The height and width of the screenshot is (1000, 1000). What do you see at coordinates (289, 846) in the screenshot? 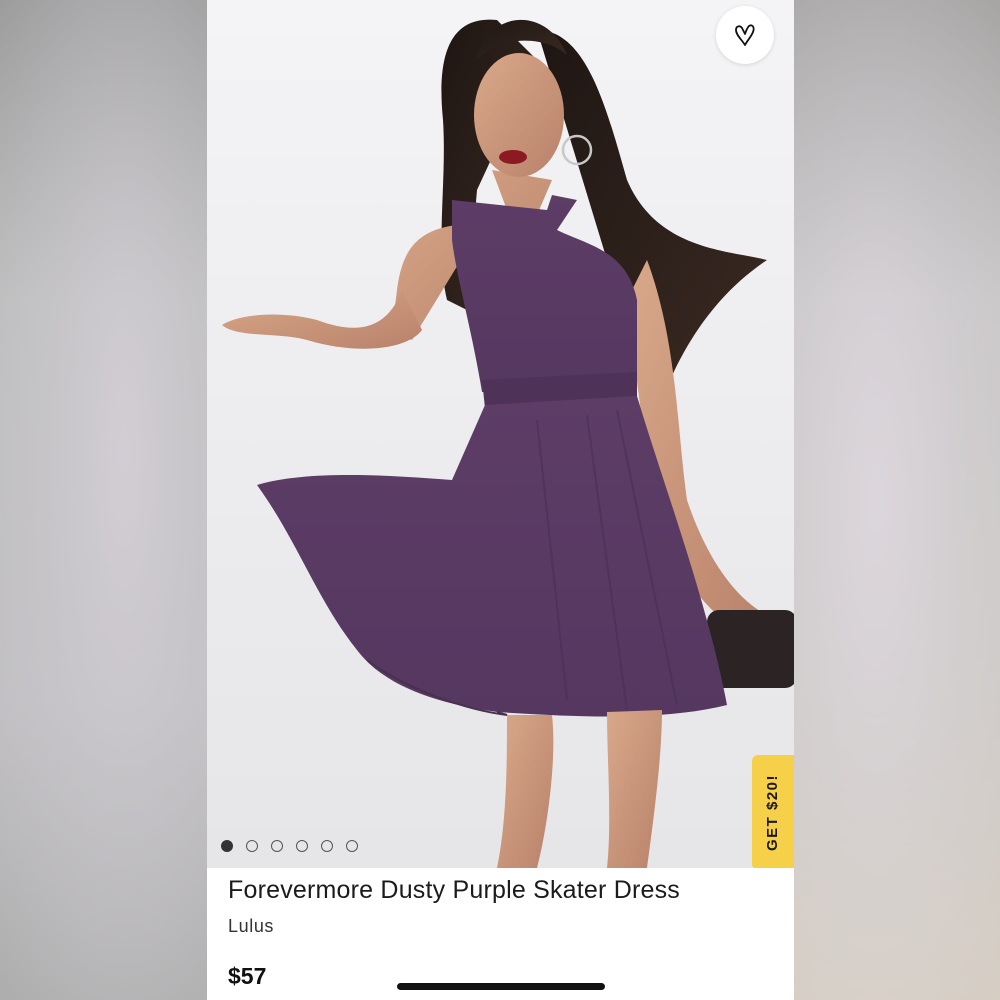
I see `carousel-pagination` at bounding box center [289, 846].